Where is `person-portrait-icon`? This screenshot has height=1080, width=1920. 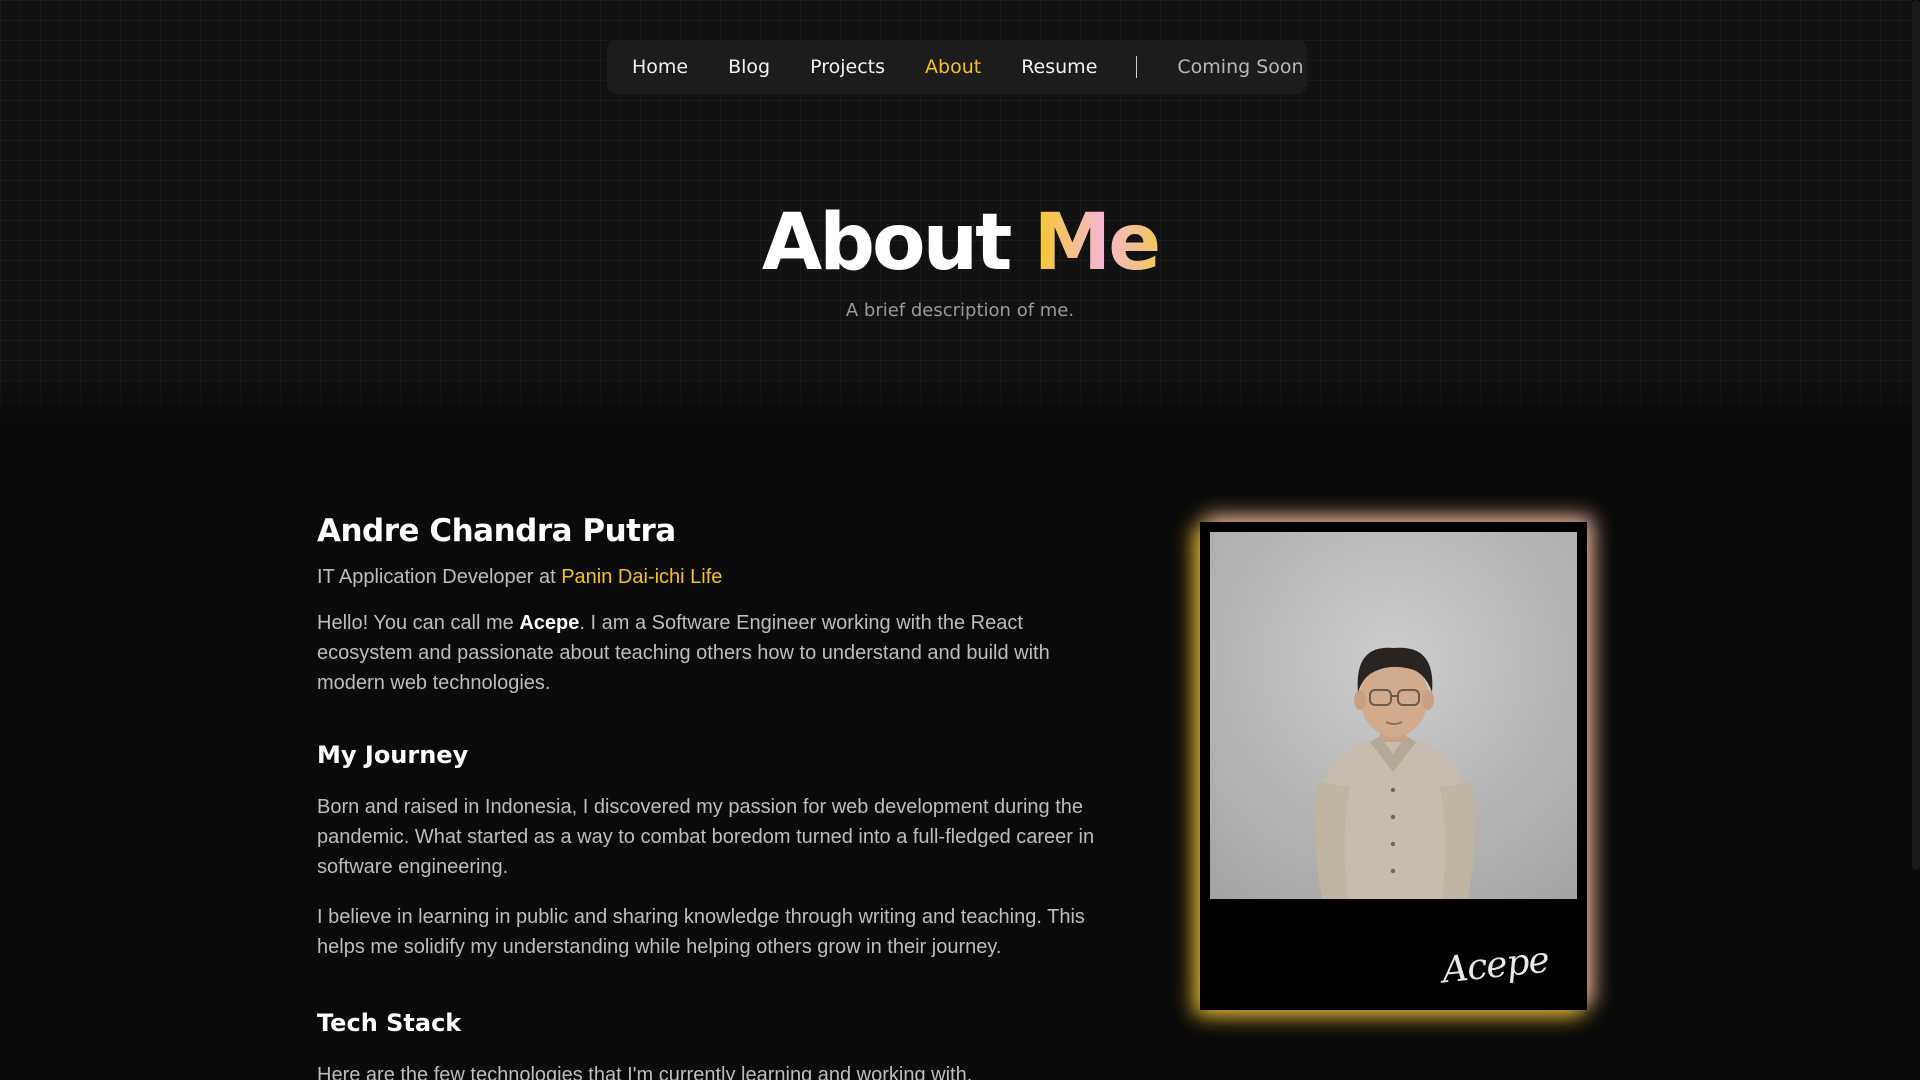 person-portrait-icon is located at coordinates (1395, 773).